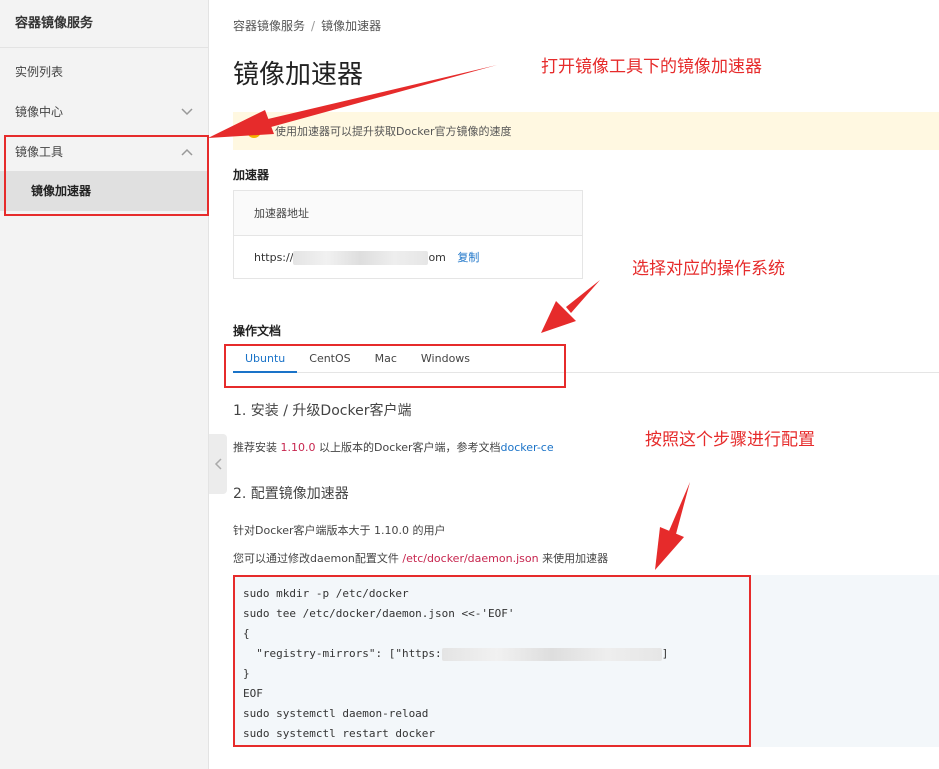 The height and width of the screenshot is (769, 939). What do you see at coordinates (241, 124) in the screenshot?
I see `annotation-arrow-1-head` at bounding box center [241, 124].